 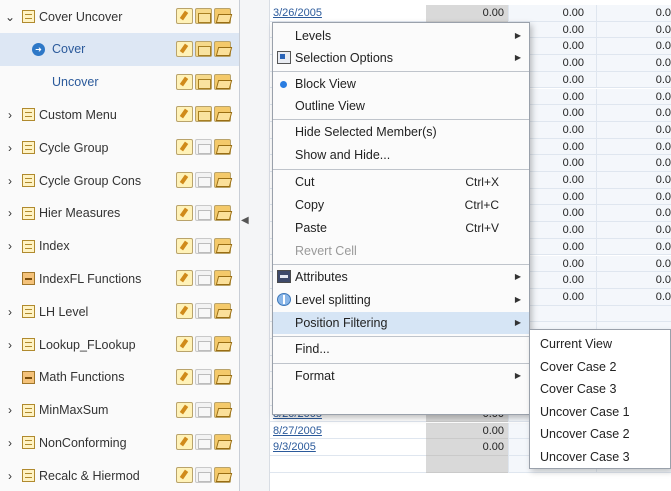 I want to click on tree-item: › Cycle Group Cons, so click(x=119, y=180).